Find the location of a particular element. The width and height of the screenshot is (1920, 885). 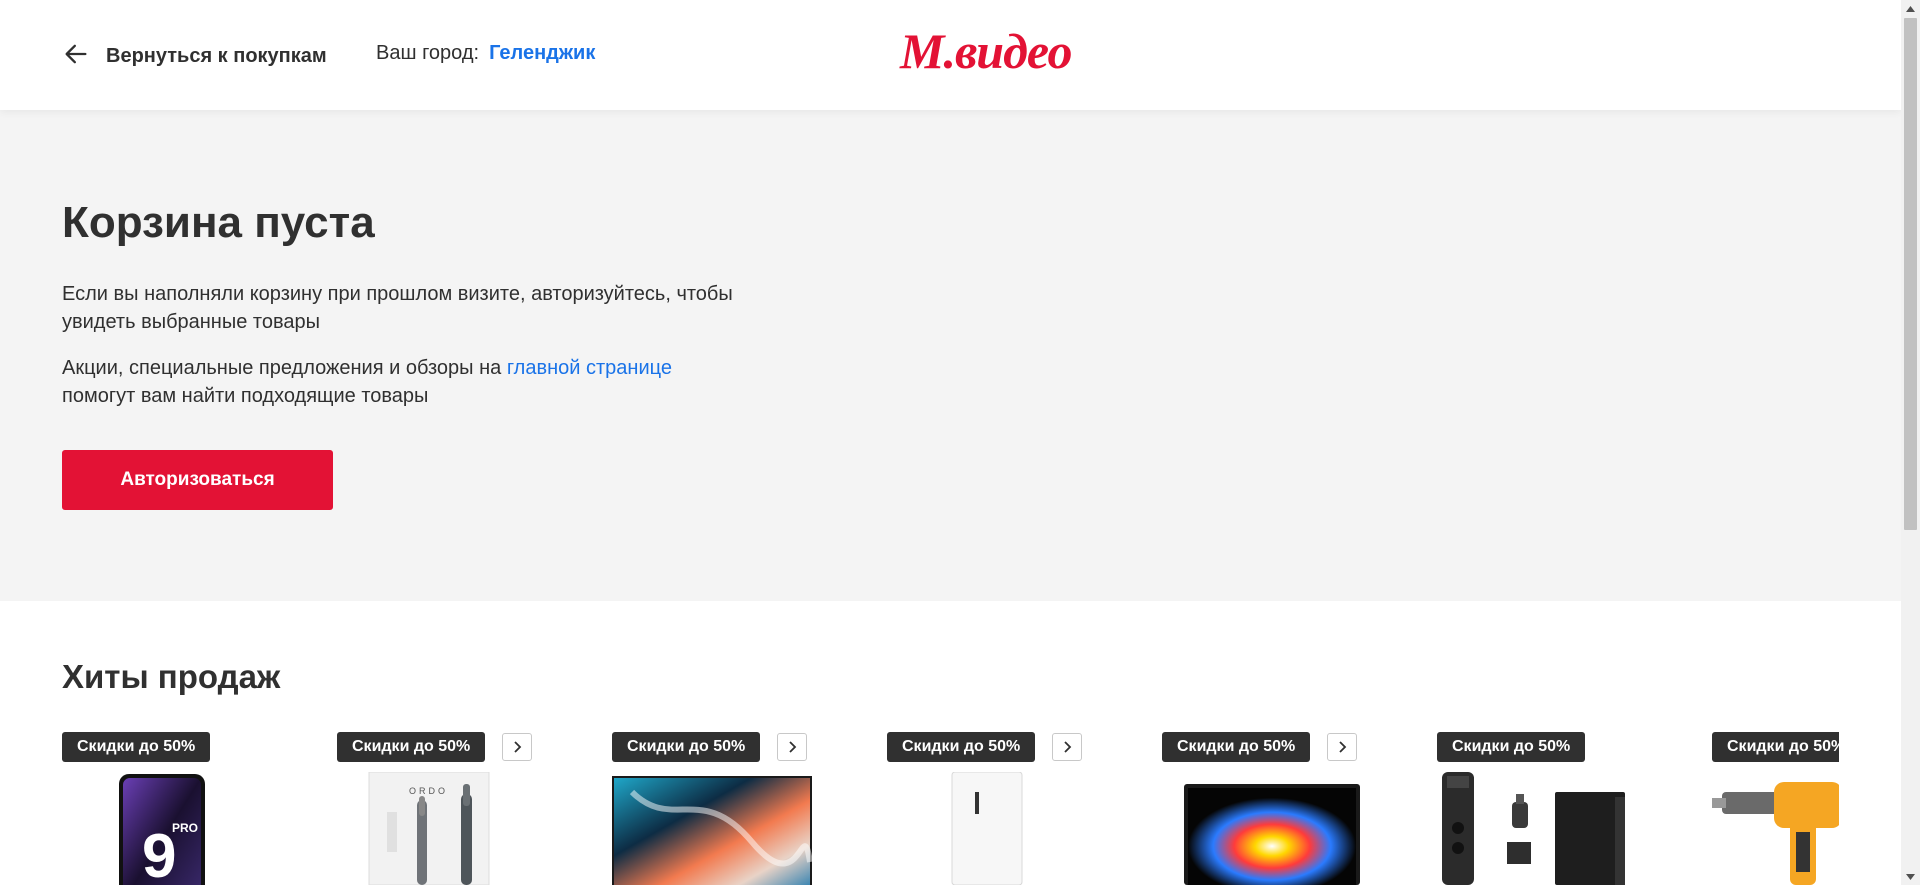

vertical-scrollbar is located at coordinates (1910, 442).